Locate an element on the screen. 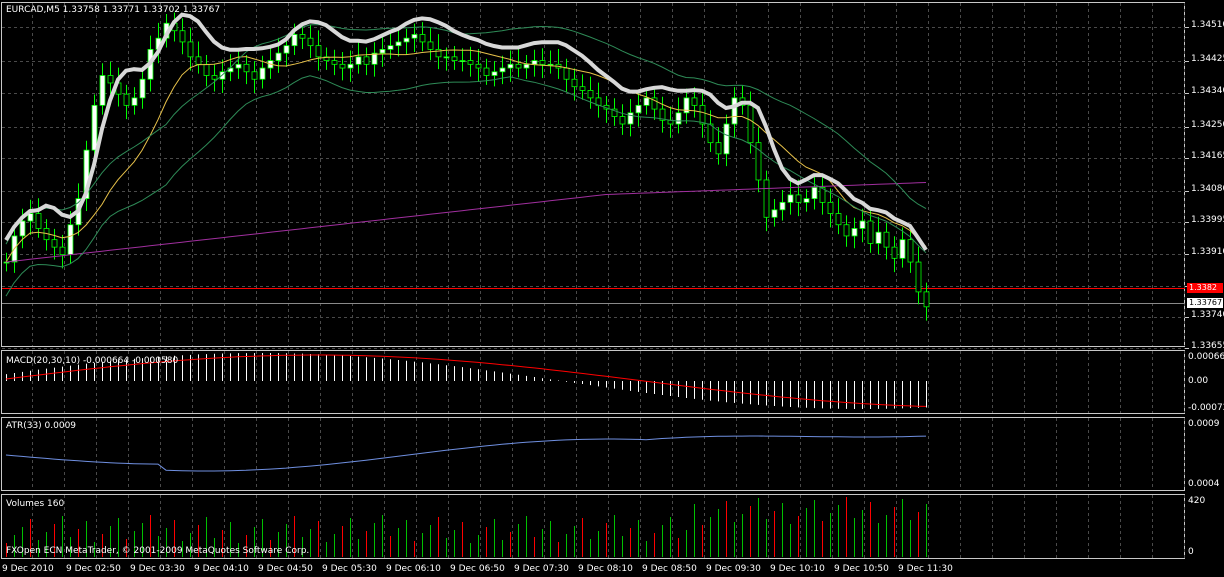 This screenshot has height=577, width=1224. time-label: 9 Dec 06:10 is located at coordinates (413, 569).